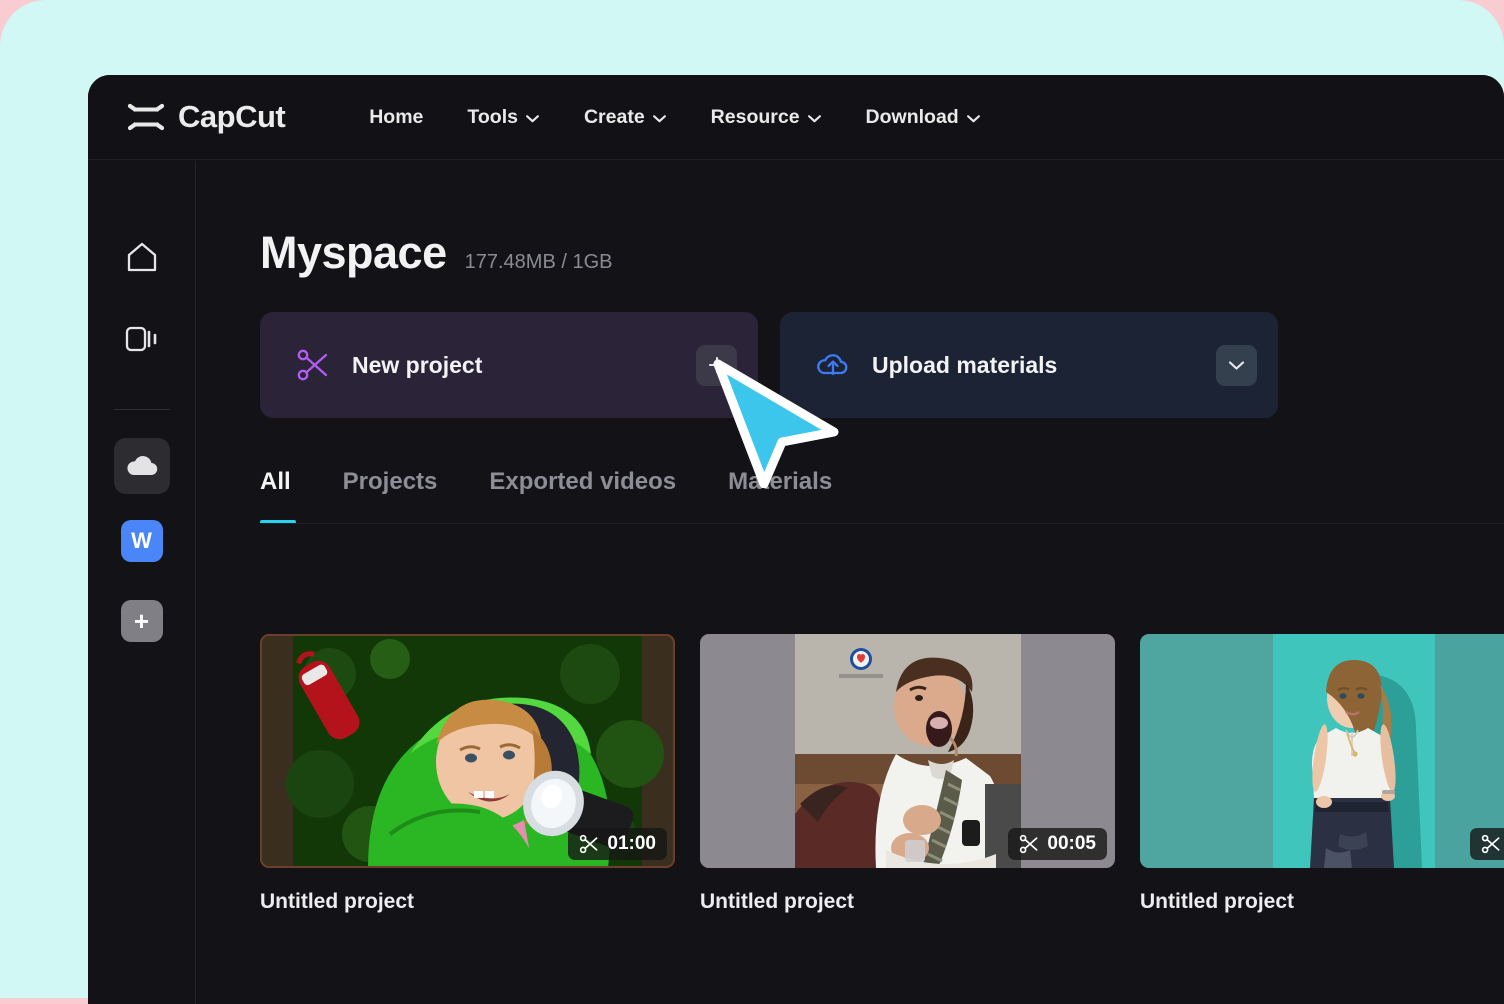 This screenshot has width=1504, height=1004. Describe the element at coordinates (755, 116) in the screenshot. I see `nav-item-label: Resource` at that location.